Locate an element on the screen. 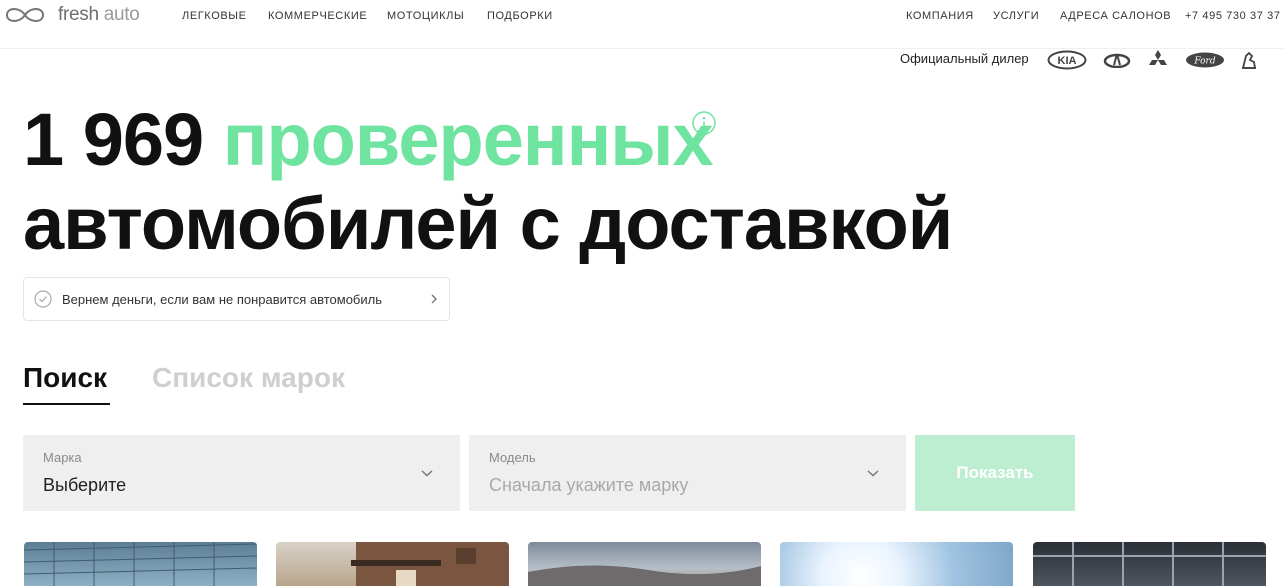 The image size is (1283, 586). mitsubishi-logo-icon is located at coordinates (1158, 60).